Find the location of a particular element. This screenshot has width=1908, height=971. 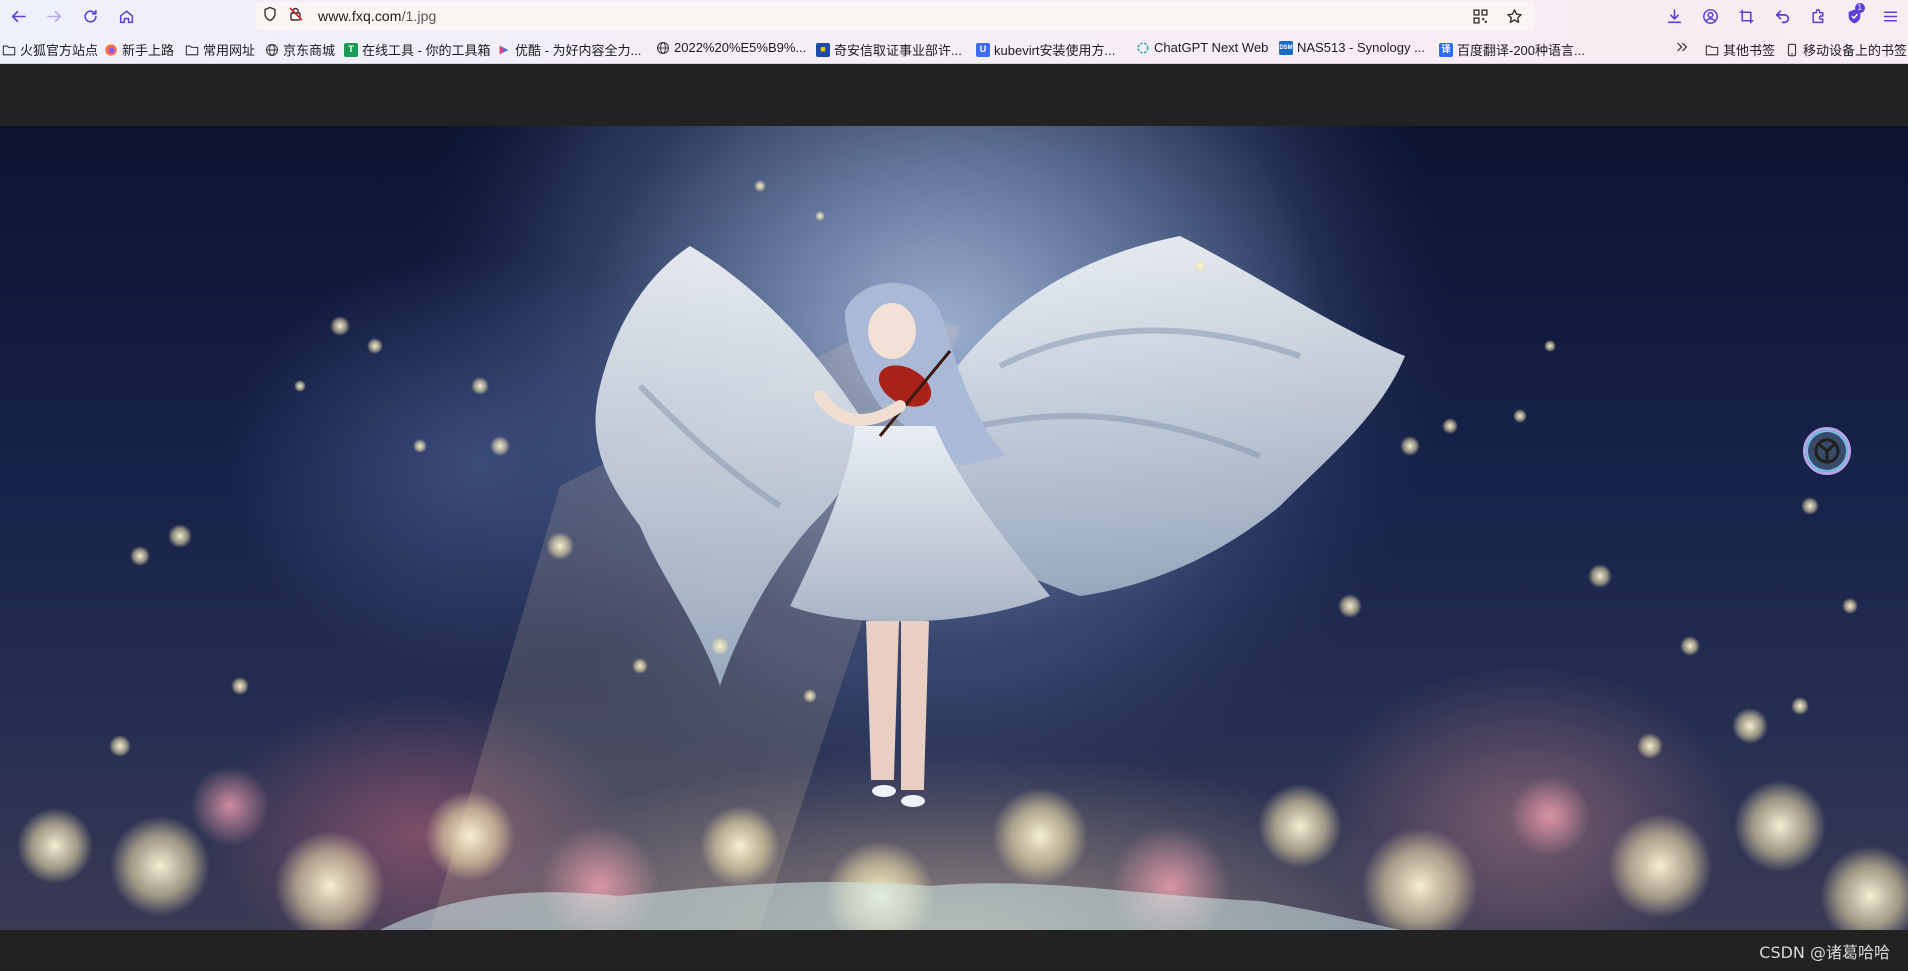

undo-arrow-icon is located at coordinates (1782, 16).